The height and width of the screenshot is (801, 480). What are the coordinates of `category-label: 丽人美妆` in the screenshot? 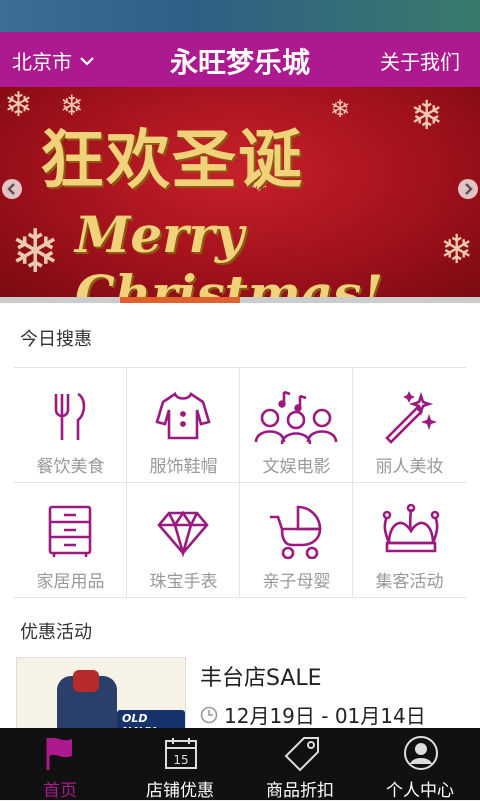 It's located at (409, 467).